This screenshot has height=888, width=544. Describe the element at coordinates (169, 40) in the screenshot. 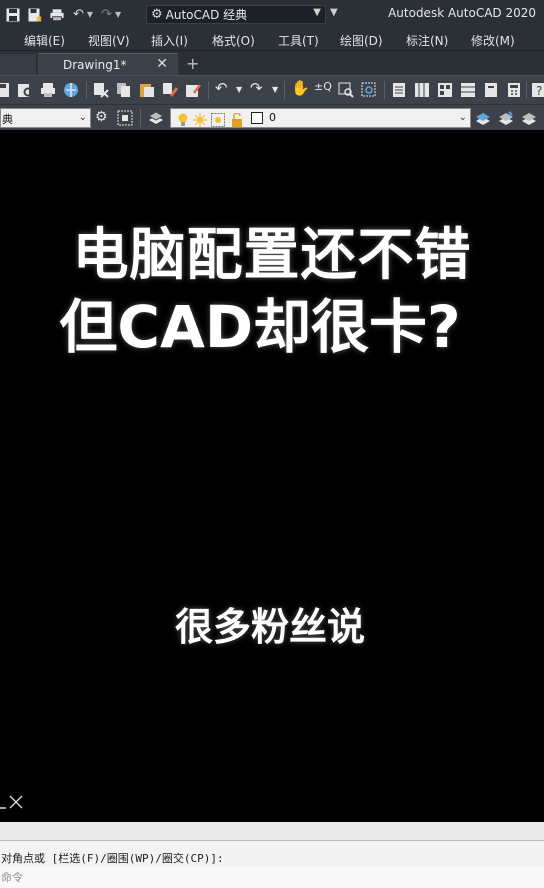

I see `menu-item-insert: 插入(I)` at that location.